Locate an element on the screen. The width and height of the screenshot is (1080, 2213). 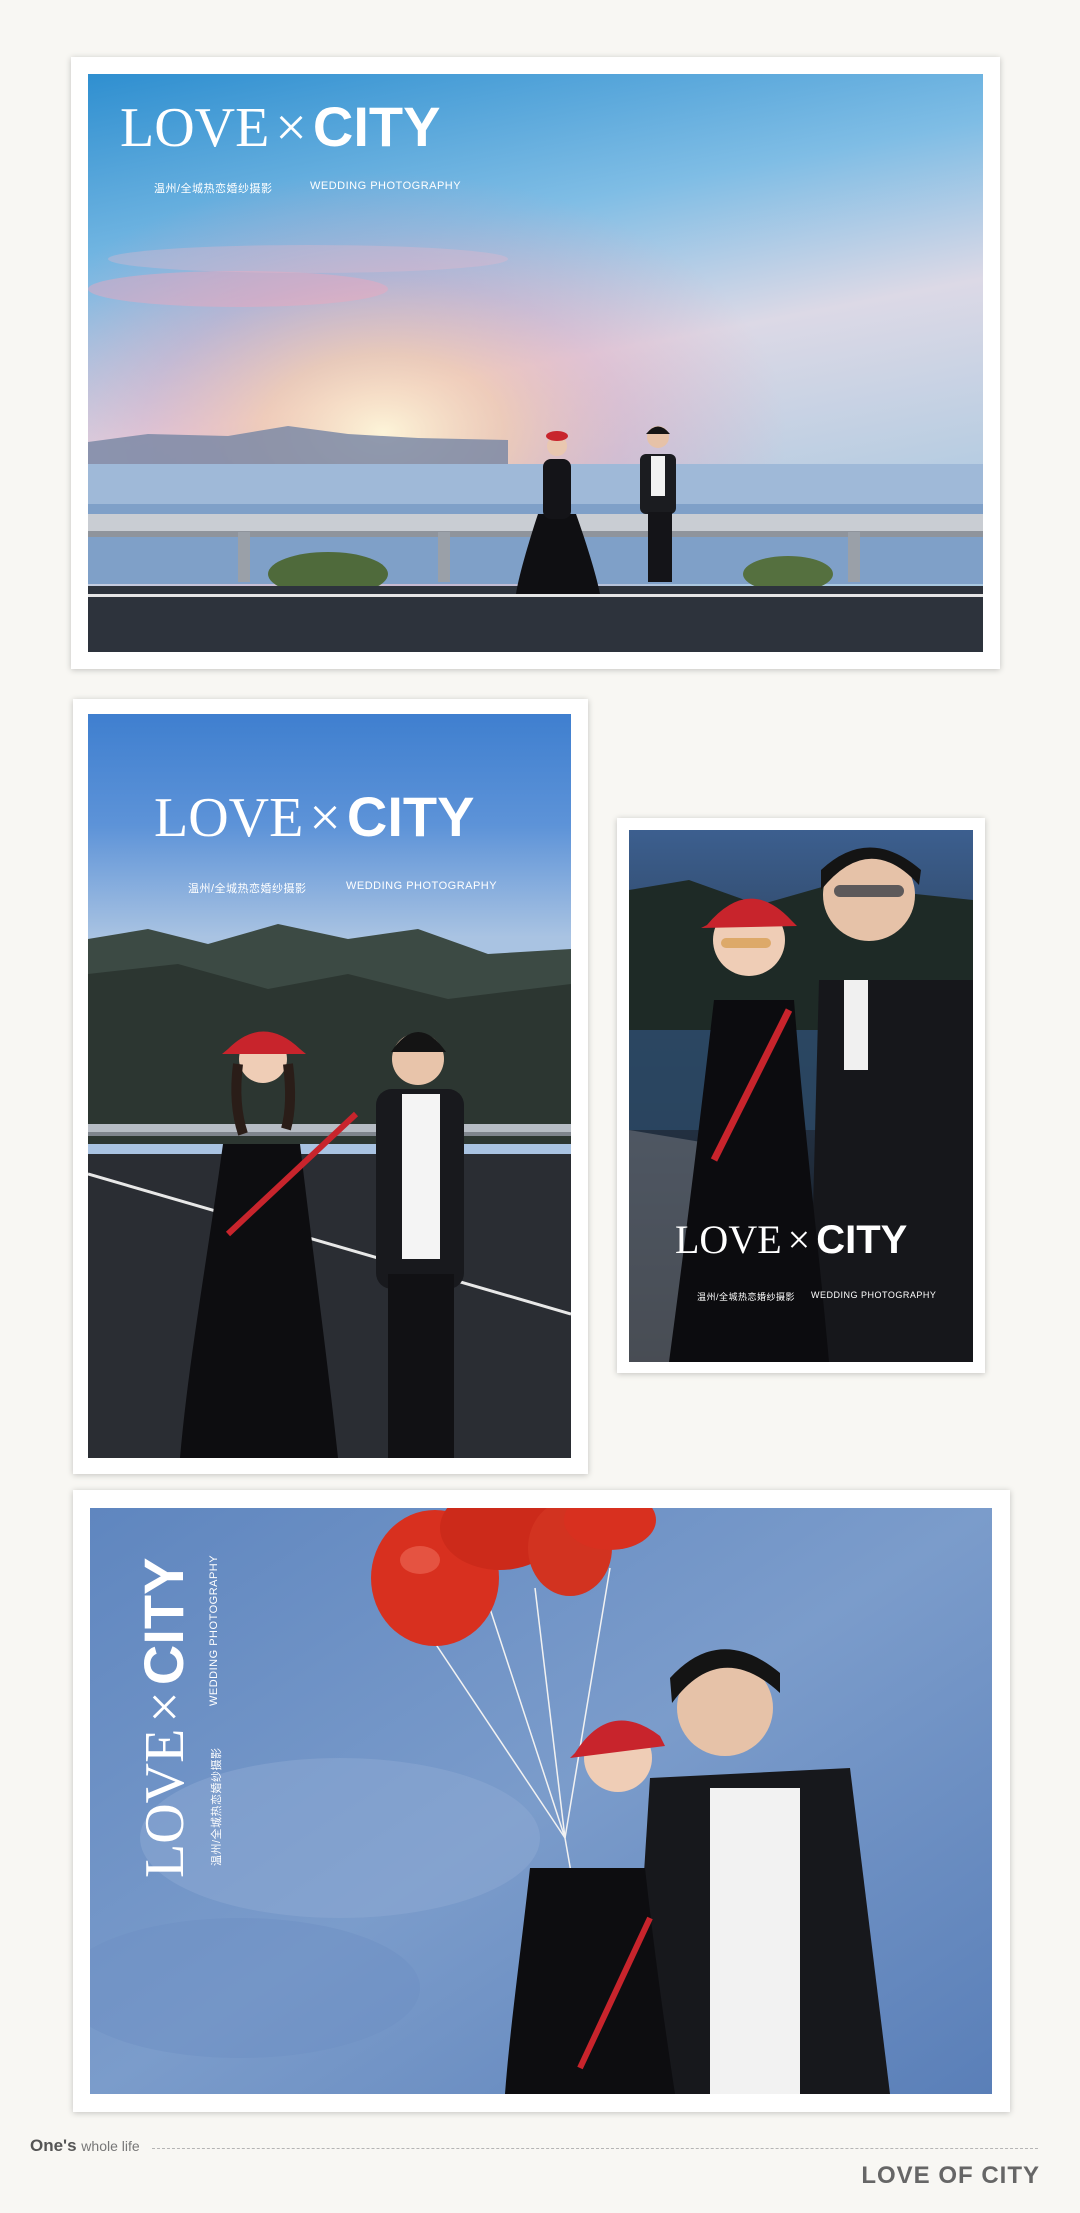
footer-title: LOVE OF CITY is located at coordinates (950, 2175).